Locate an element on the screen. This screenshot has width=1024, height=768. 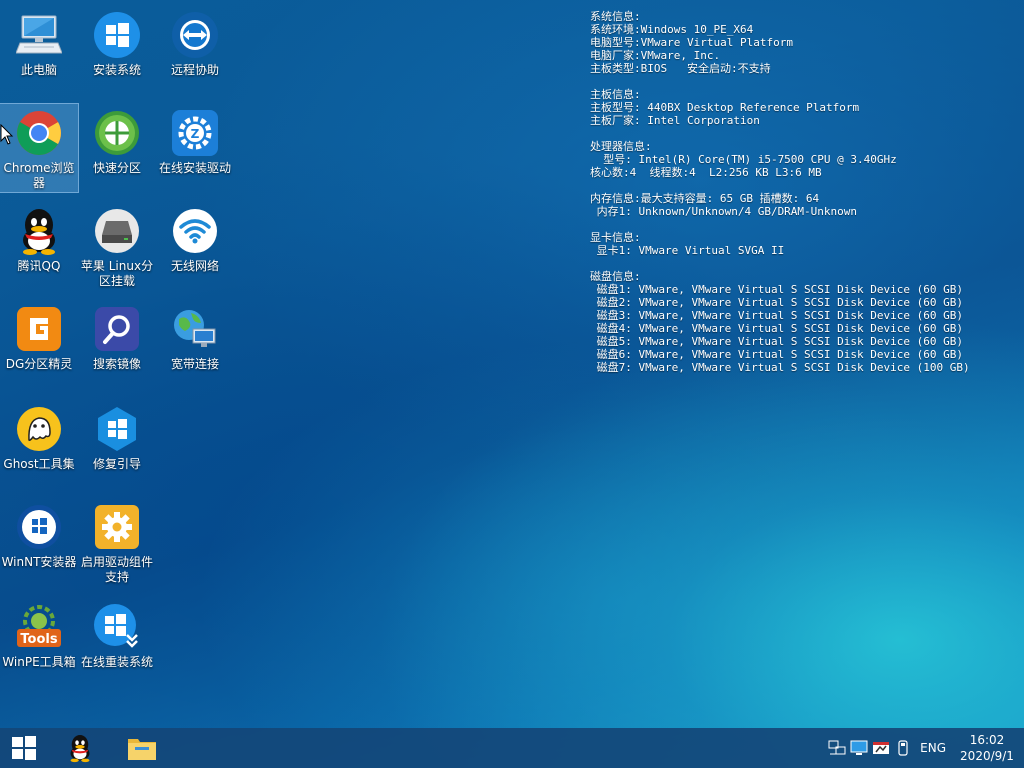
desktop-icon-install-system: 安装系统 is located at coordinates (117, 52).